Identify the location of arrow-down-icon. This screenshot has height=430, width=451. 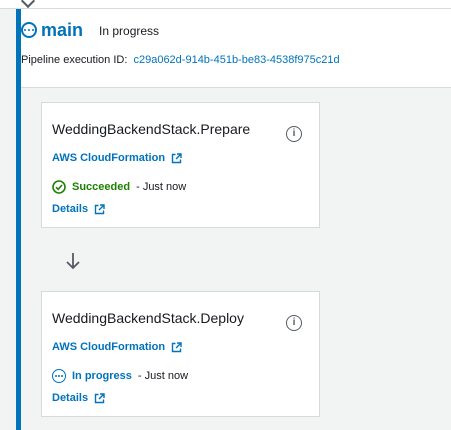
(73, 261).